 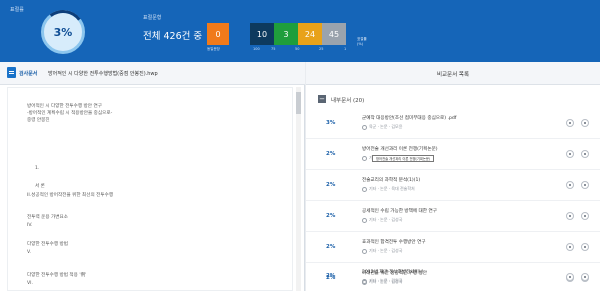 What do you see at coordinates (298, 103) in the screenshot?
I see `document-scroll-thumb` at bounding box center [298, 103].